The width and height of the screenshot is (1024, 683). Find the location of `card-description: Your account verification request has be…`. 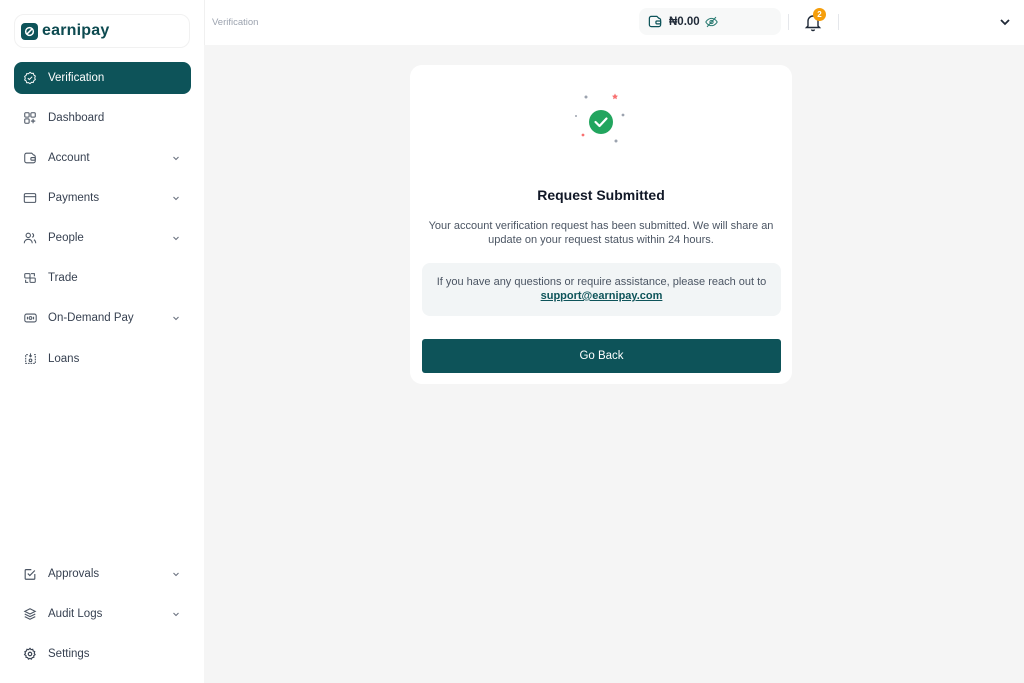

card-description: Your account verification request has be… is located at coordinates (601, 233).